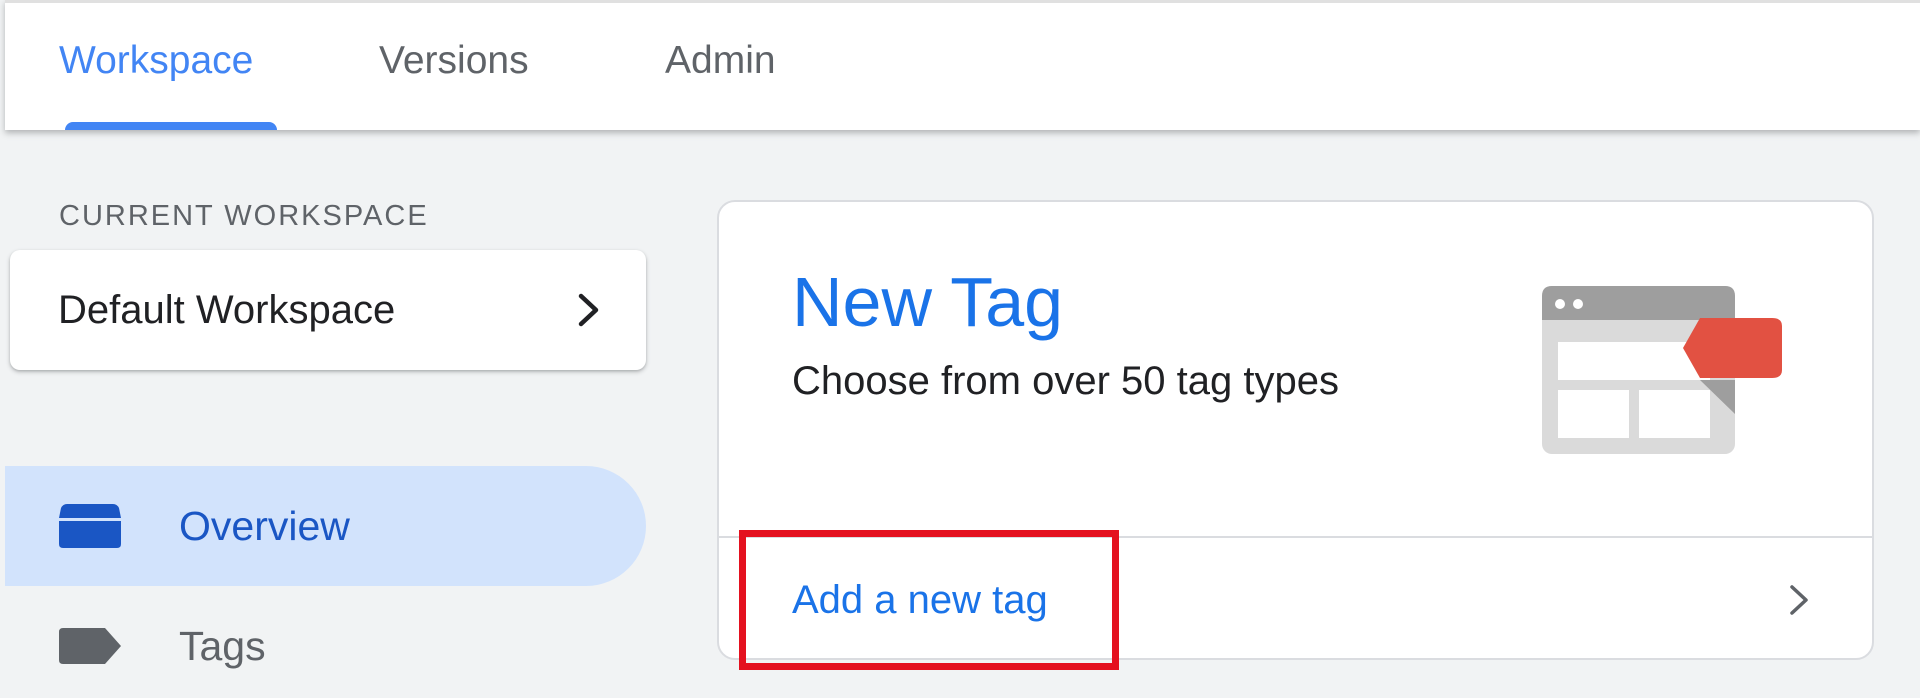 Image resolution: width=1920 pixels, height=698 pixels. What do you see at coordinates (222, 646) in the screenshot?
I see `sidebar-item-label: Tags` at bounding box center [222, 646].